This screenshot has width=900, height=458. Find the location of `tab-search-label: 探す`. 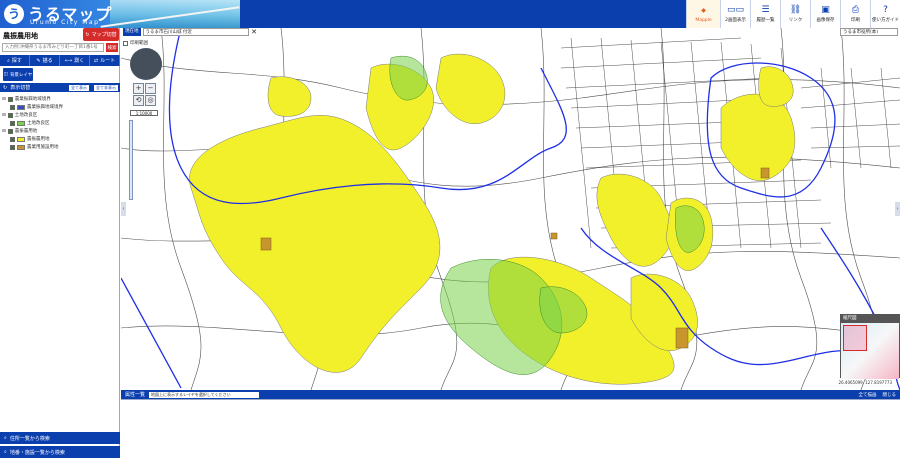

tab-search-label: 探す is located at coordinates (16, 61).